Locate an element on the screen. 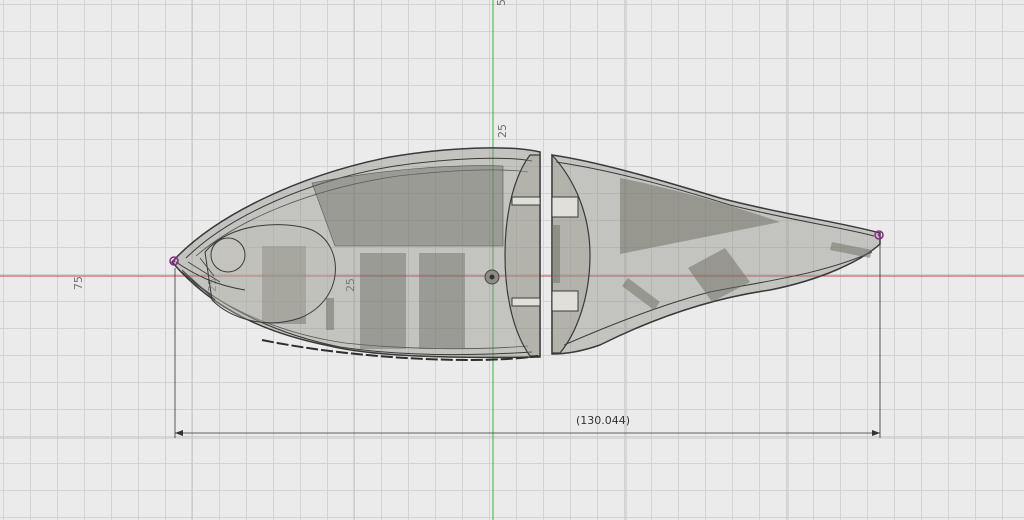 The width and height of the screenshot is (1024, 520). lure-front-body is located at coordinates (355, 254).